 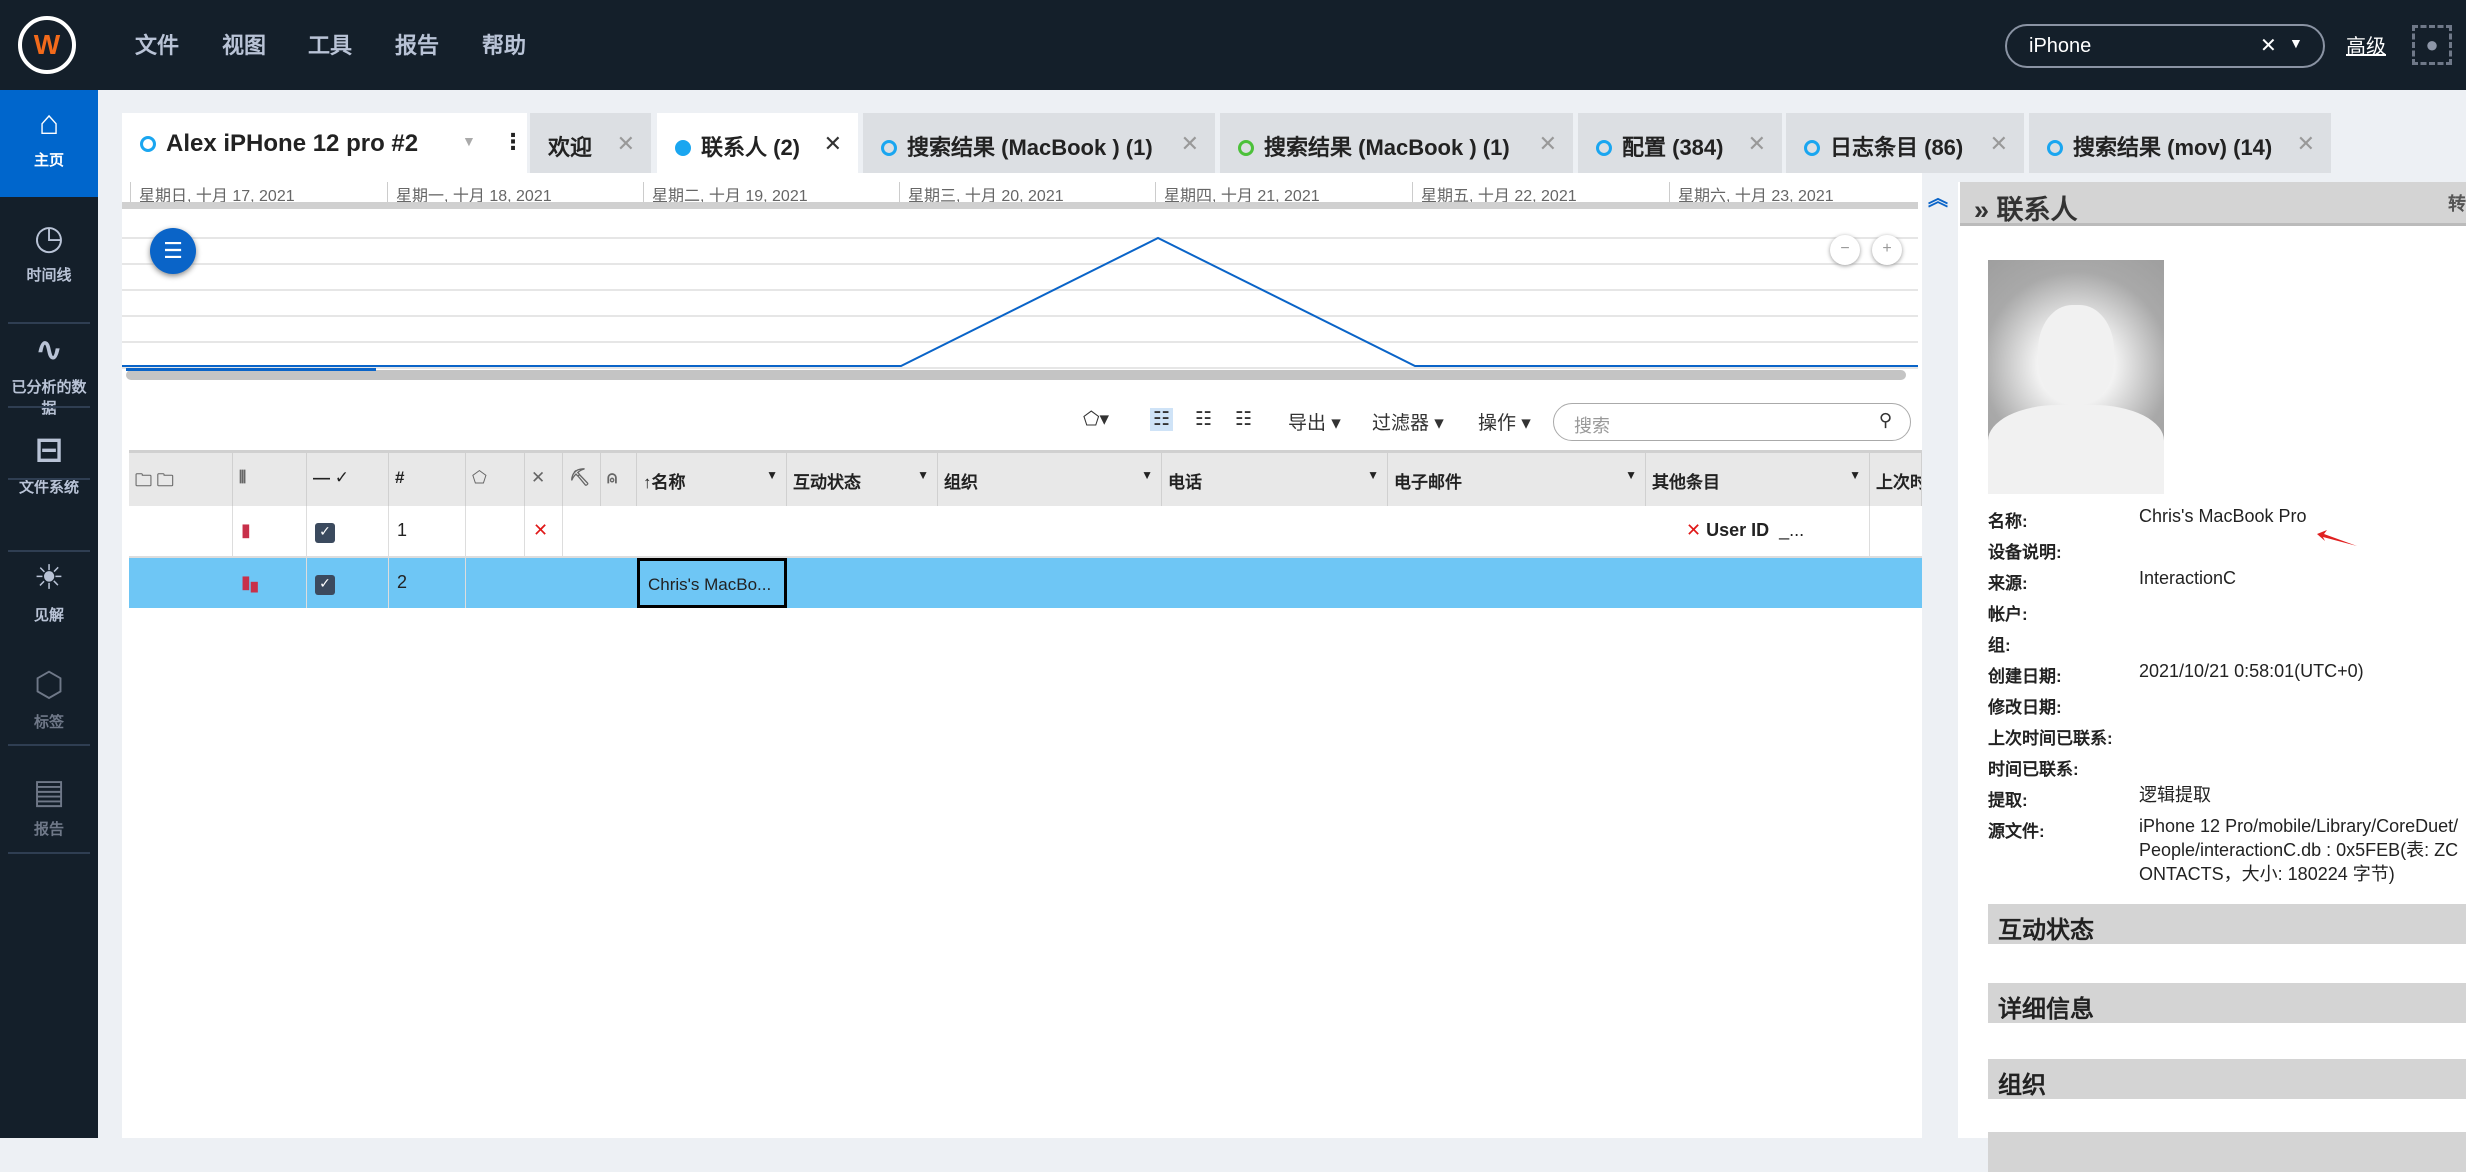 I want to click on column-interaction-status: 互动状态 ▼, so click(x=862, y=479).